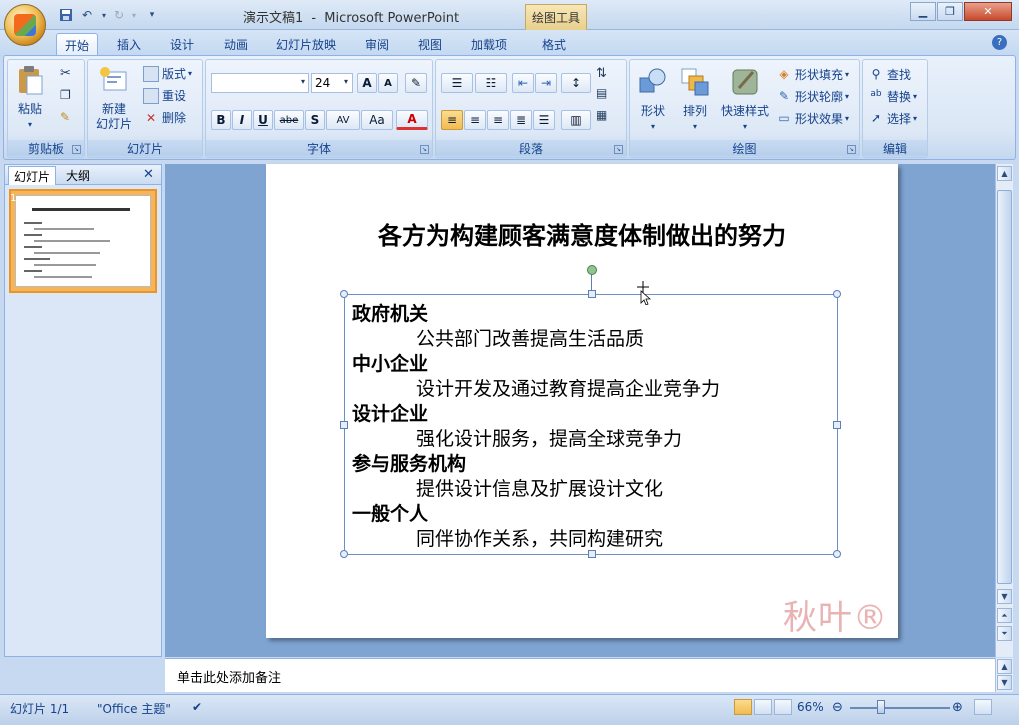 This screenshot has height=725, width=1019. I want to click on justify-button: ≣, so click(521, 120).